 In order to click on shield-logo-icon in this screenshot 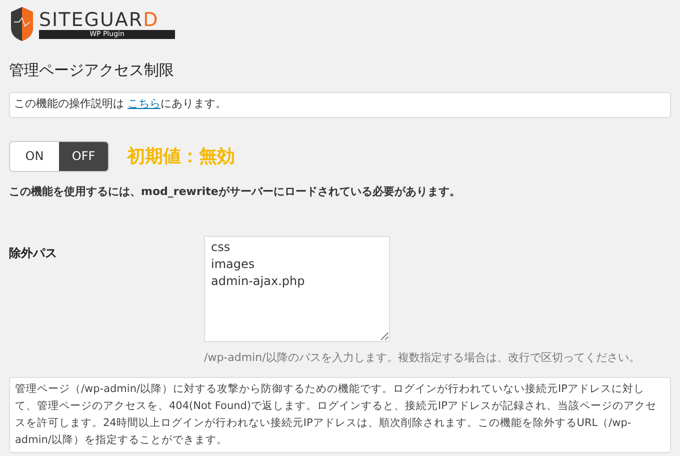, I will do `click(22, 24)`.